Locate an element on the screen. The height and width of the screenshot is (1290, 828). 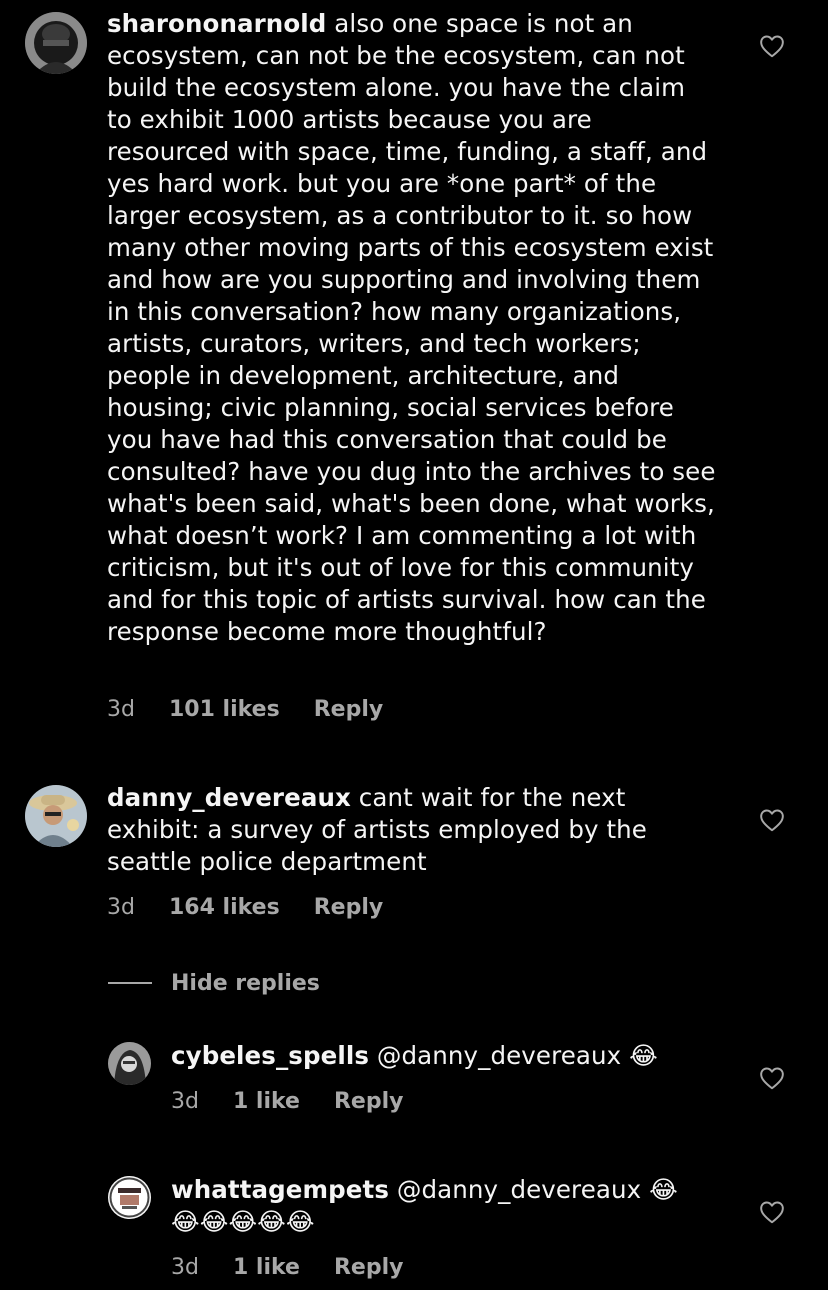
comment-text: cybeles_spells @danny_devereaux 😂 is located at coordinates (441, 1056).